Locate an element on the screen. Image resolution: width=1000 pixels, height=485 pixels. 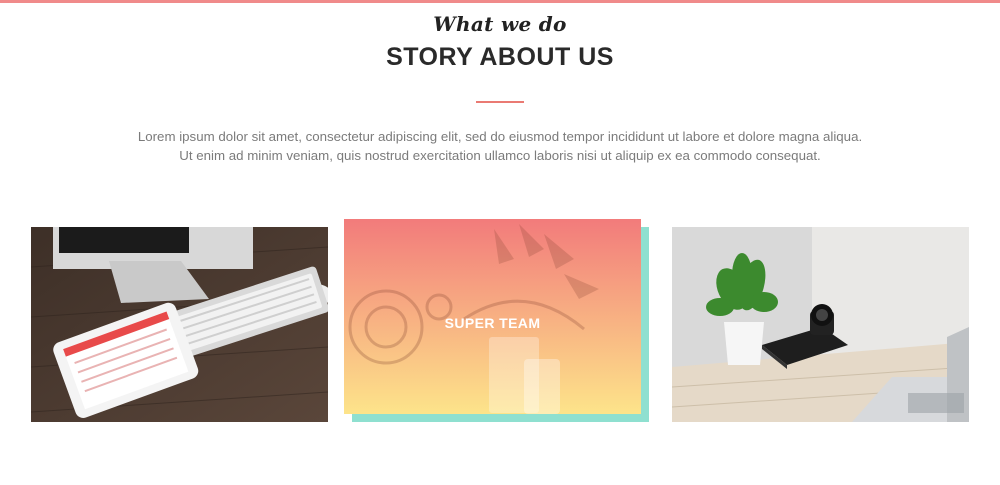
title-divider is located at coordinates (500, 102).